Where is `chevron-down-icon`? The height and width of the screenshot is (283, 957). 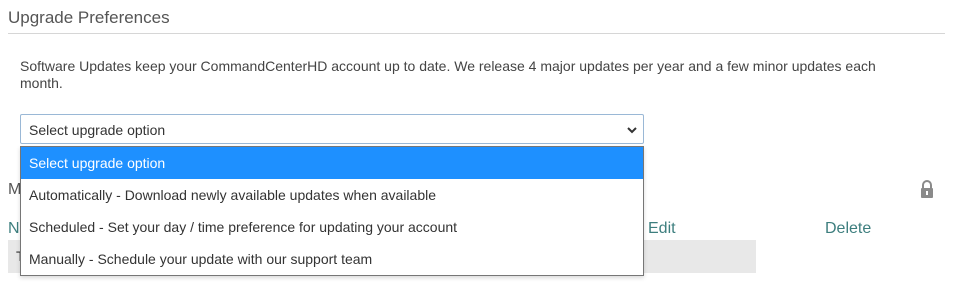
chevron-down-icon is located at coordinates (632, 130).